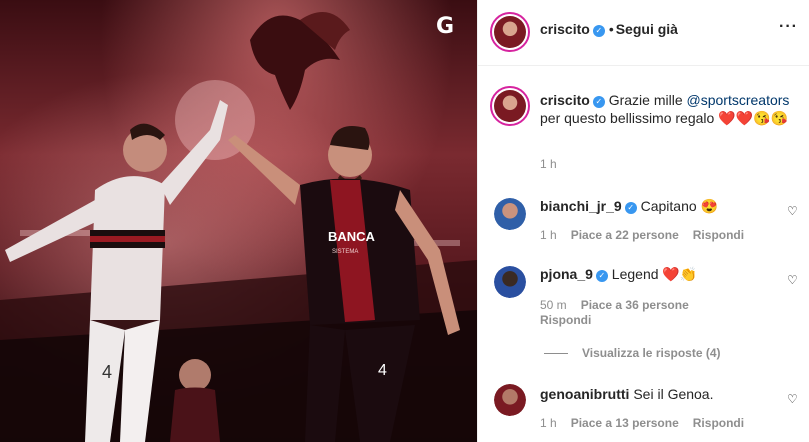 Image resolution: width=809 pixels, height=442 pixels. Describe the element at coordinates (645, 100) in the screenshot. I see `caption-text-before: Grazie mille` at that location.